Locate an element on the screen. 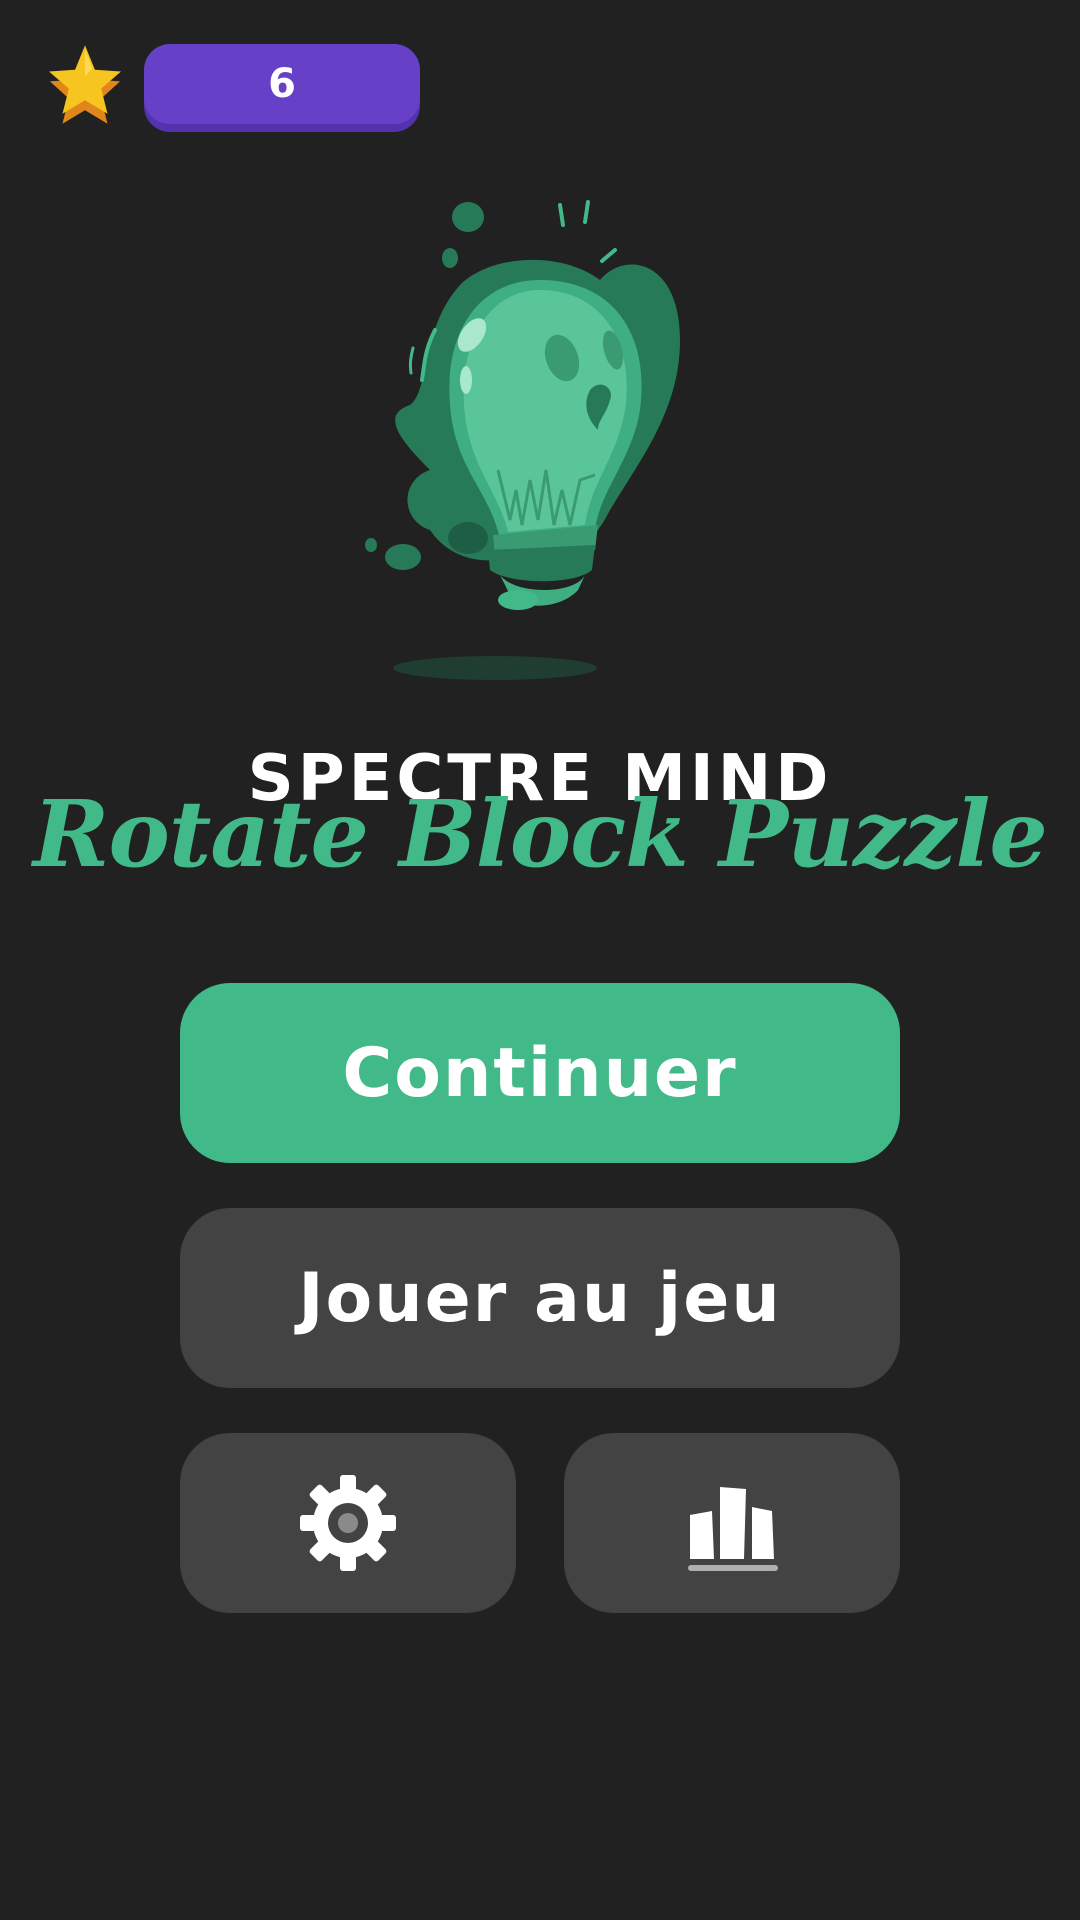 This screenshot has width=1080, height=1920. score-counter: 6 is located at coordinates (282, 84).